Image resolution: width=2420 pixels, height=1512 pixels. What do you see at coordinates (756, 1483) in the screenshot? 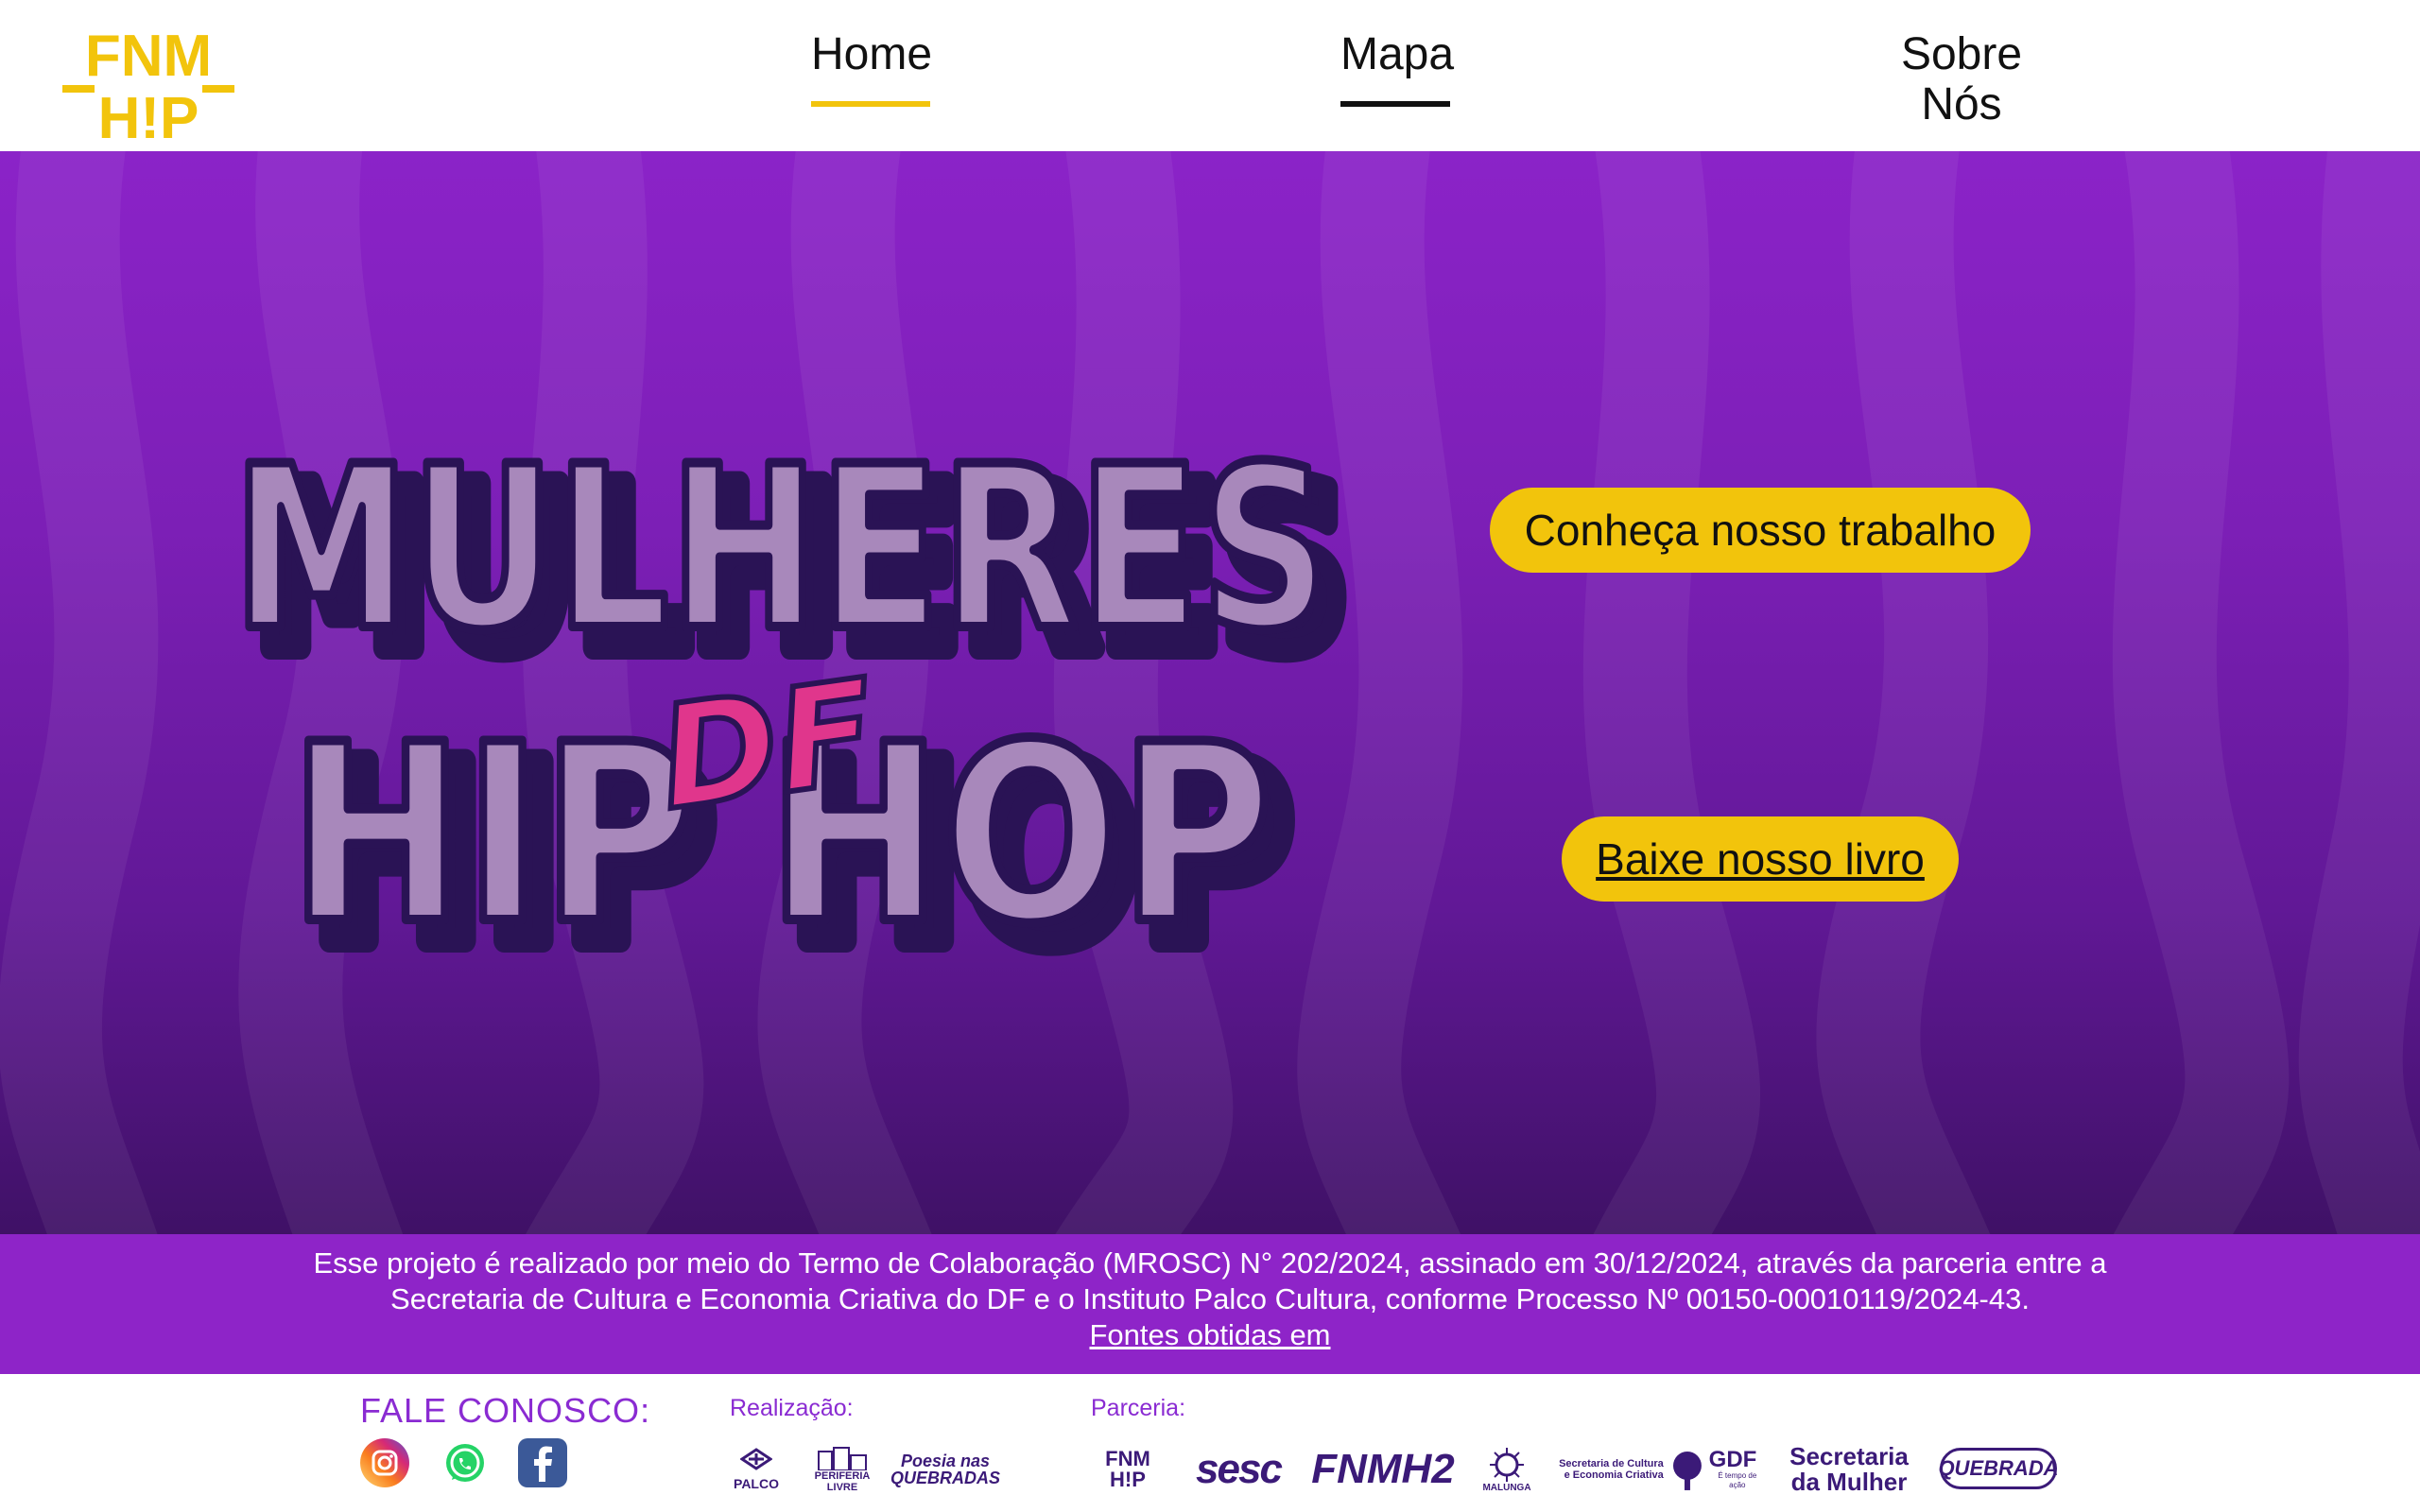
I see `palco-logo-text: PALCO` at bounding box center [756, 1483].